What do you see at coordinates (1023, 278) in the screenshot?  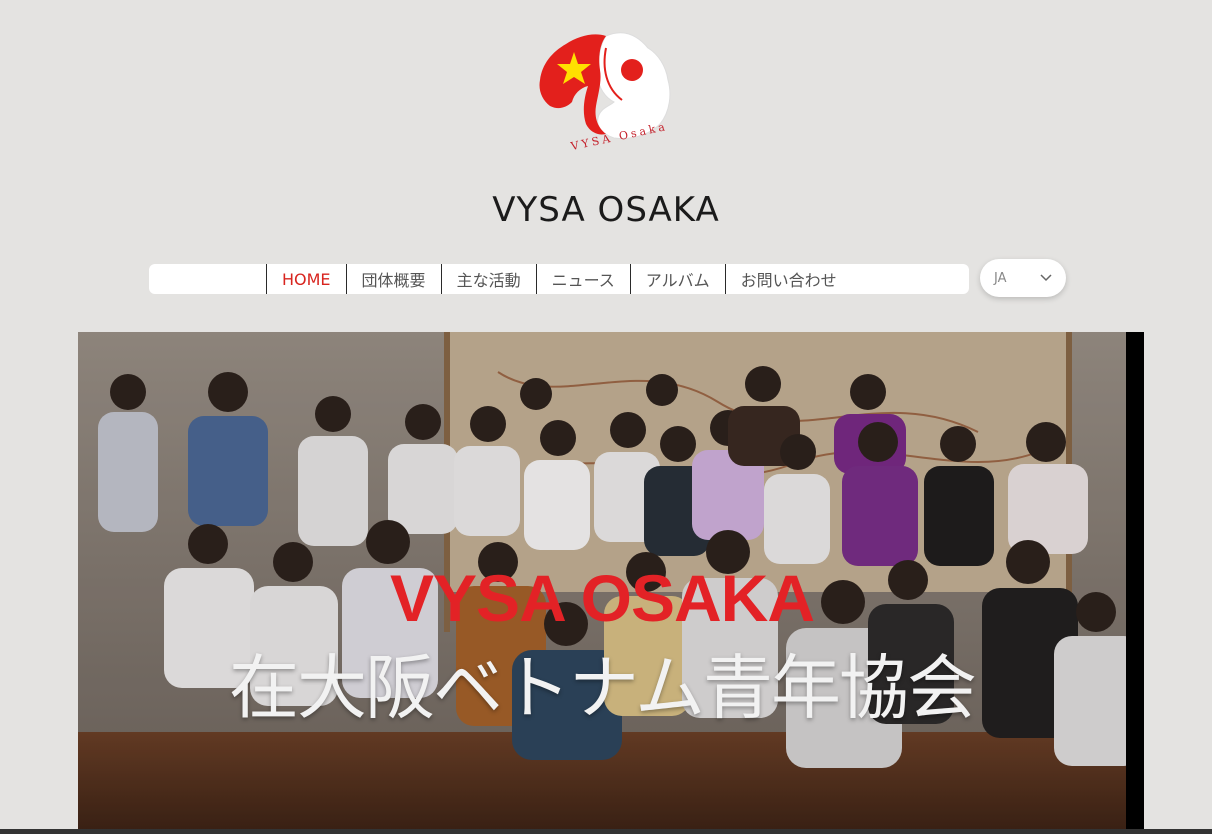 I see `language-selector: JA` at bounding box center [1023, 278].